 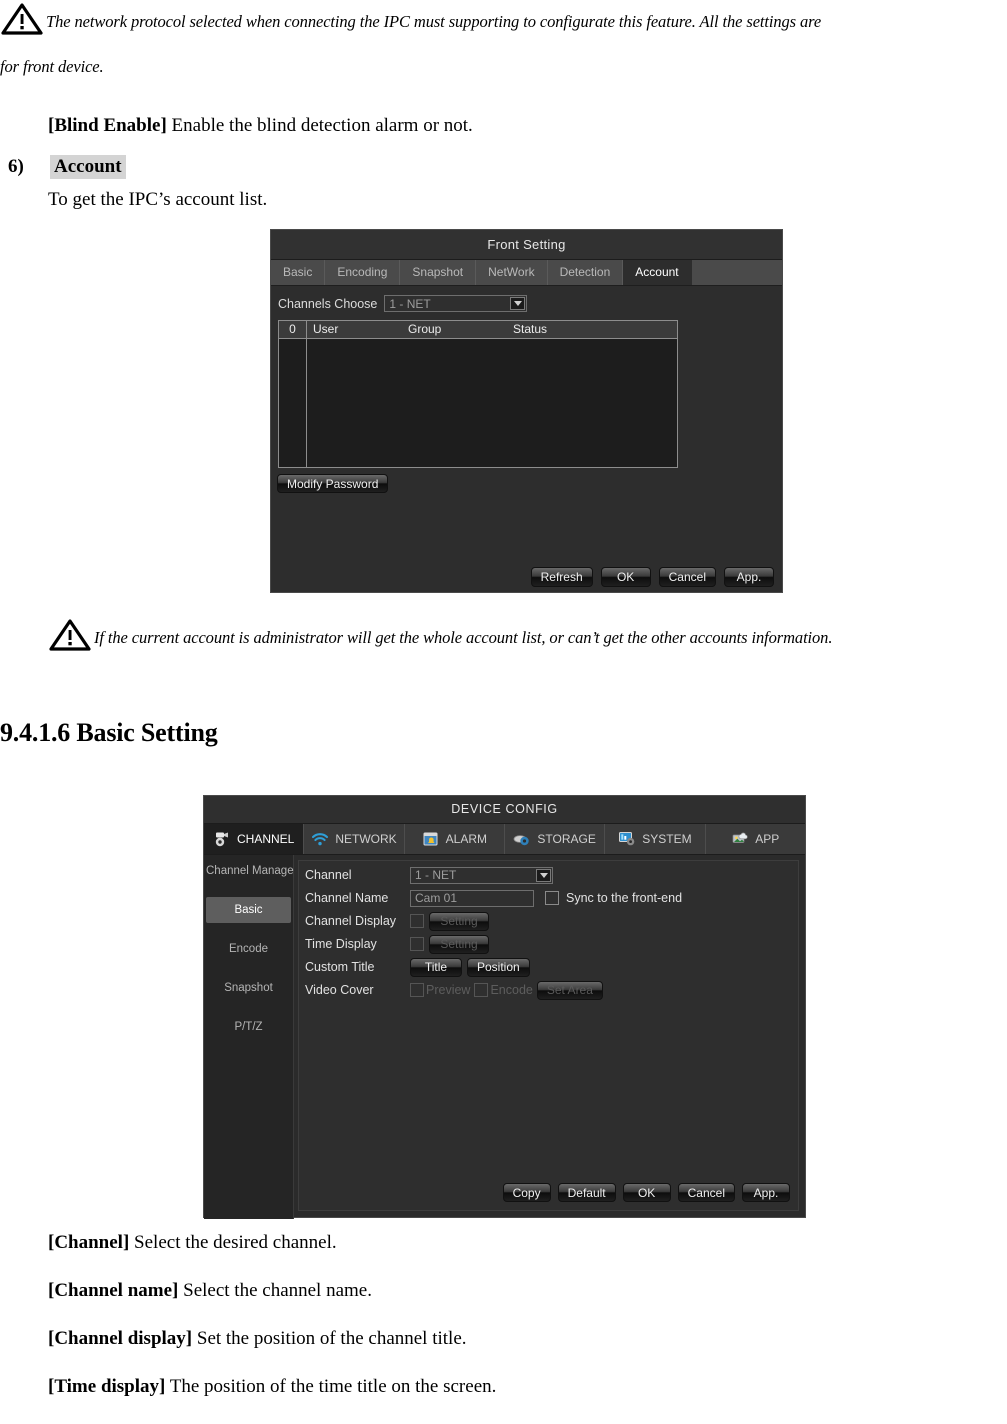 I want to click on channel-select: 1 - NET, so click(x=481, y=875).